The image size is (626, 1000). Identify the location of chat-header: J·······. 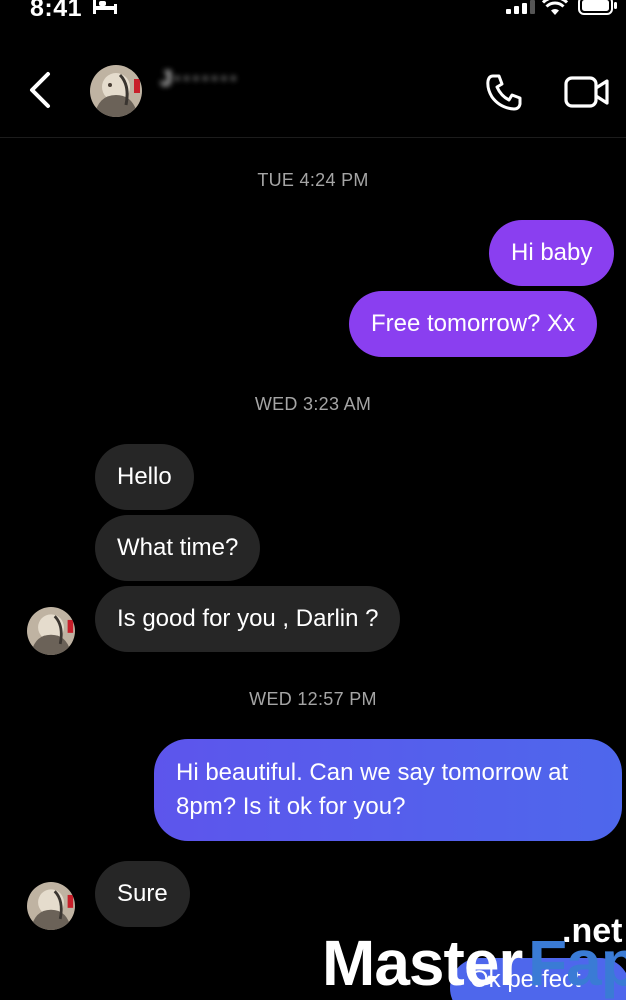
(313, 88).